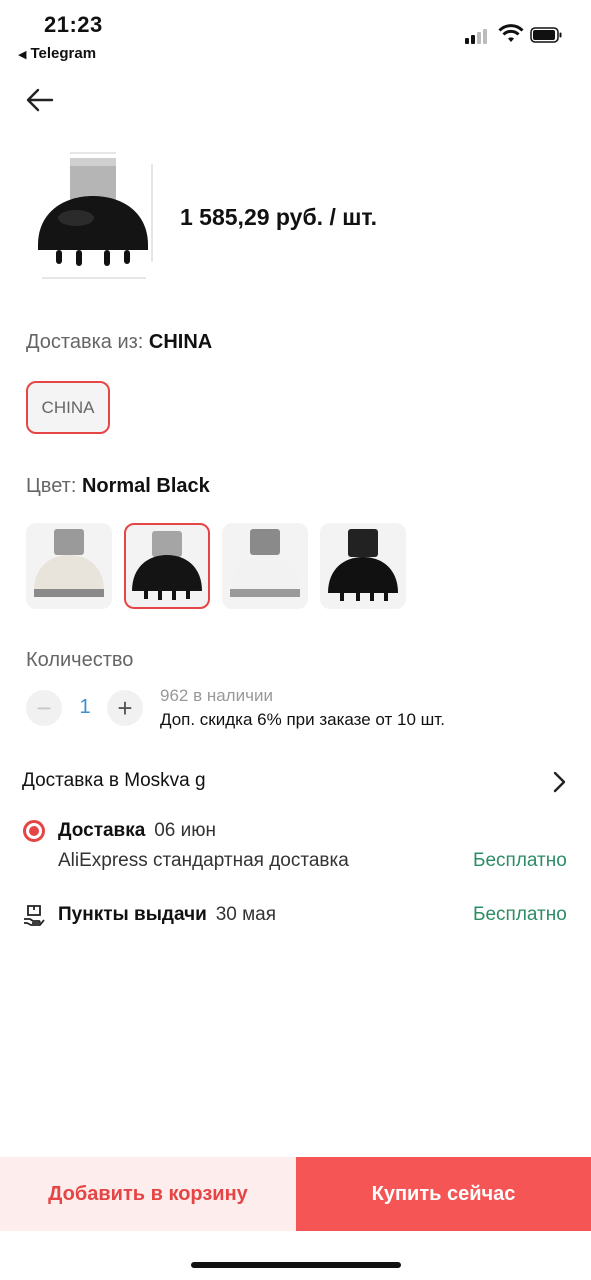 Image resolution: width=591 pixels, height=1280 pixels. Describe the element at coordinates (216, 695) in the screenshot. I see `stock-count: 962 в наличии` at that location.